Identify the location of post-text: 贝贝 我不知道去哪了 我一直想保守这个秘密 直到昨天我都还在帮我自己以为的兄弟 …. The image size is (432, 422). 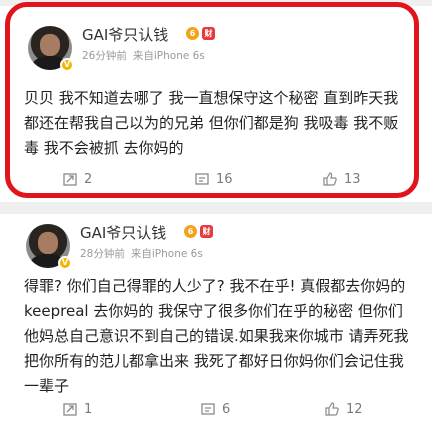
(211, 123).